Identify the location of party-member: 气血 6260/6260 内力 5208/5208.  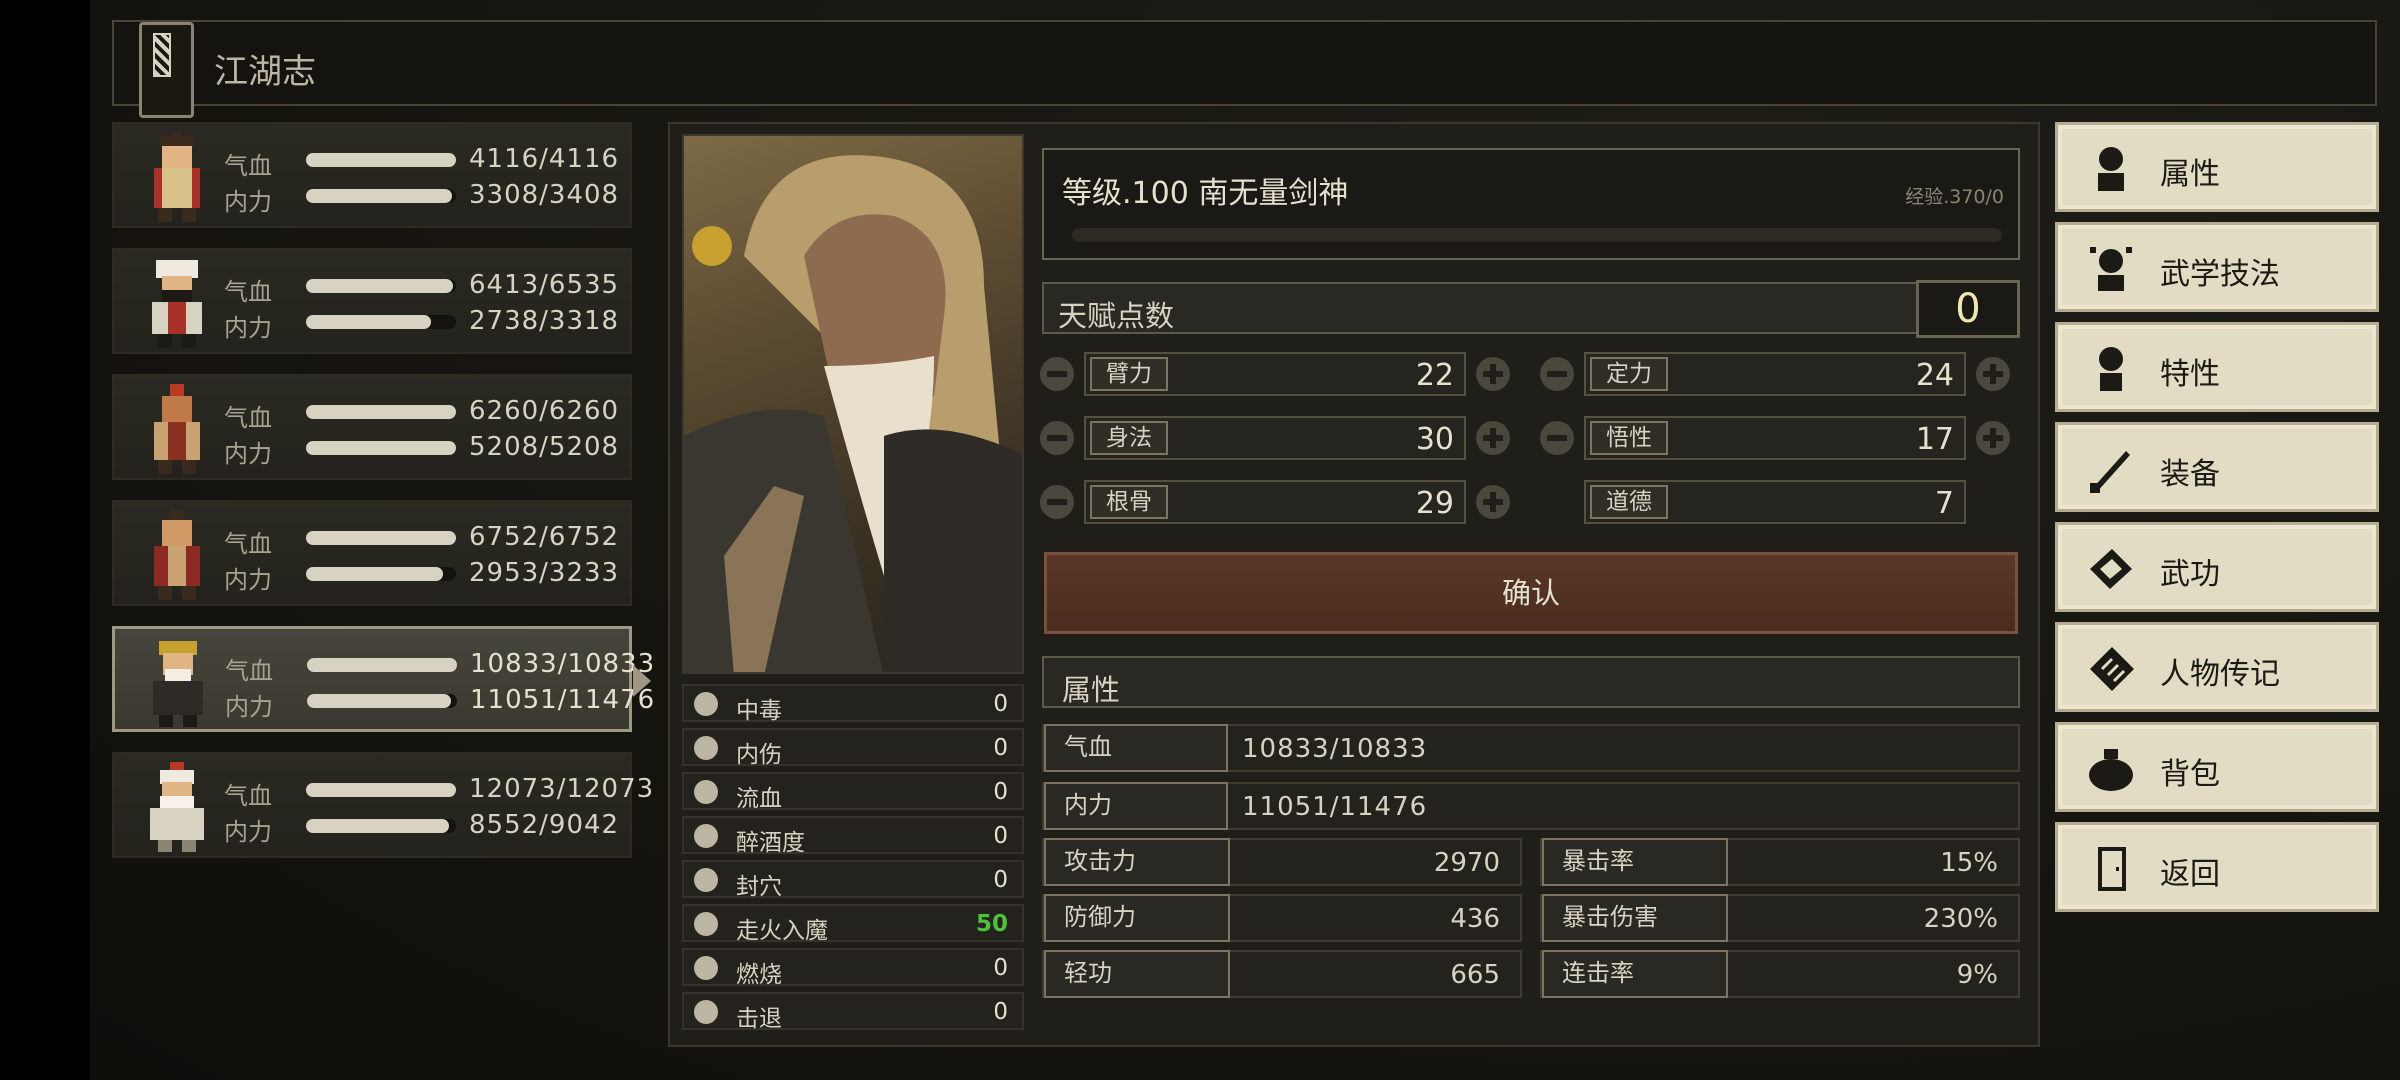
(372, 427).